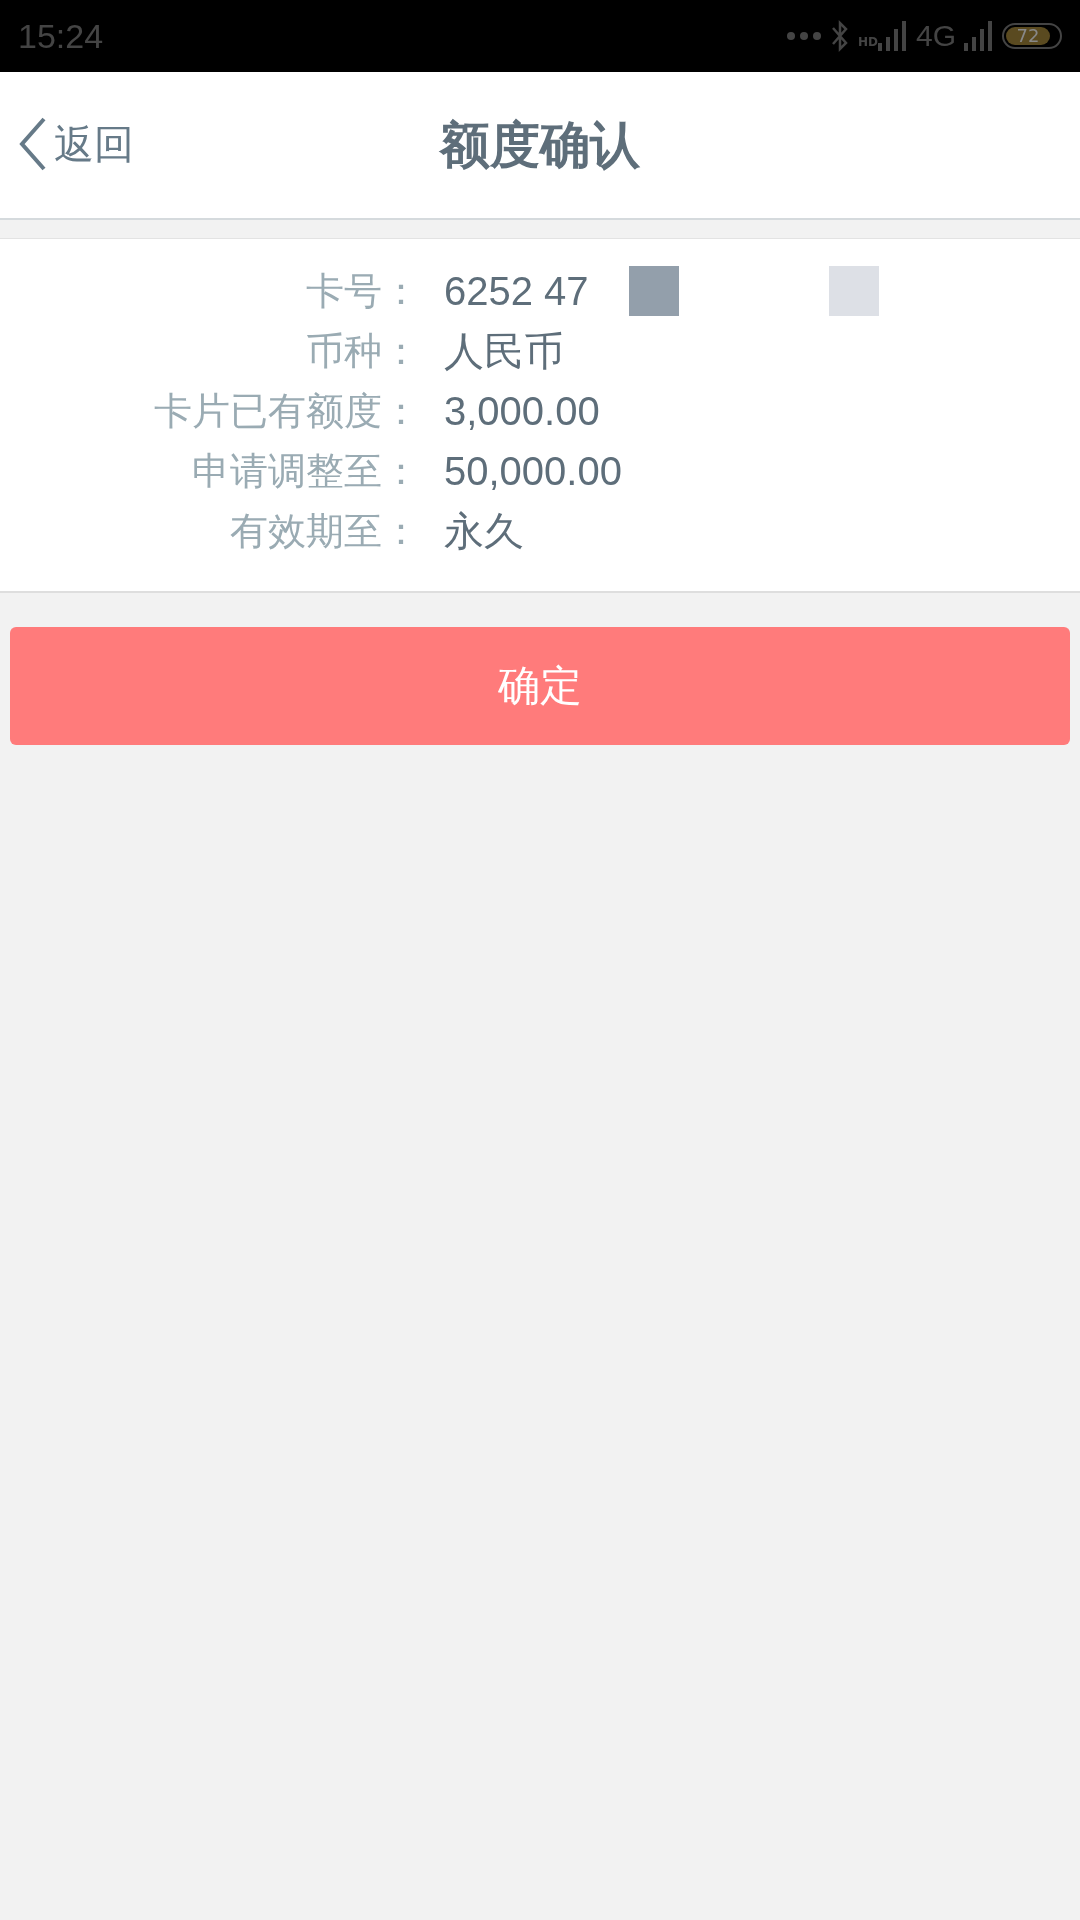  What do you see at coordinates (839, 36) in the screenshot?
I see `bluetooth-icon` at bounding box center [839, 36].